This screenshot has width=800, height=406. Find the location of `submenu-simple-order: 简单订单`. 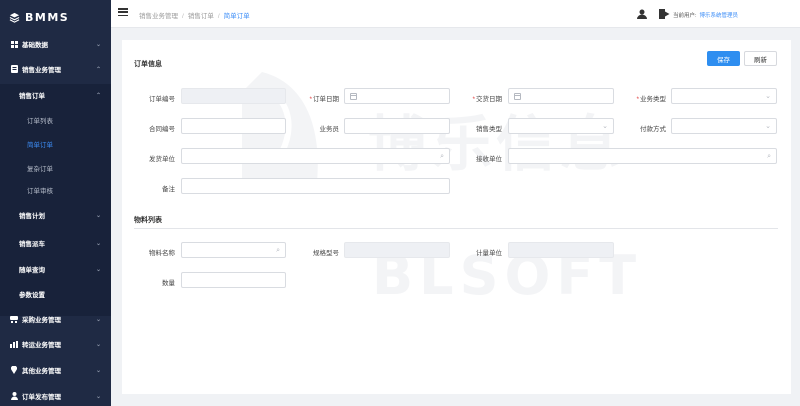

submenu-simple-order: 简单订单 is located at coordinates (55, 144).